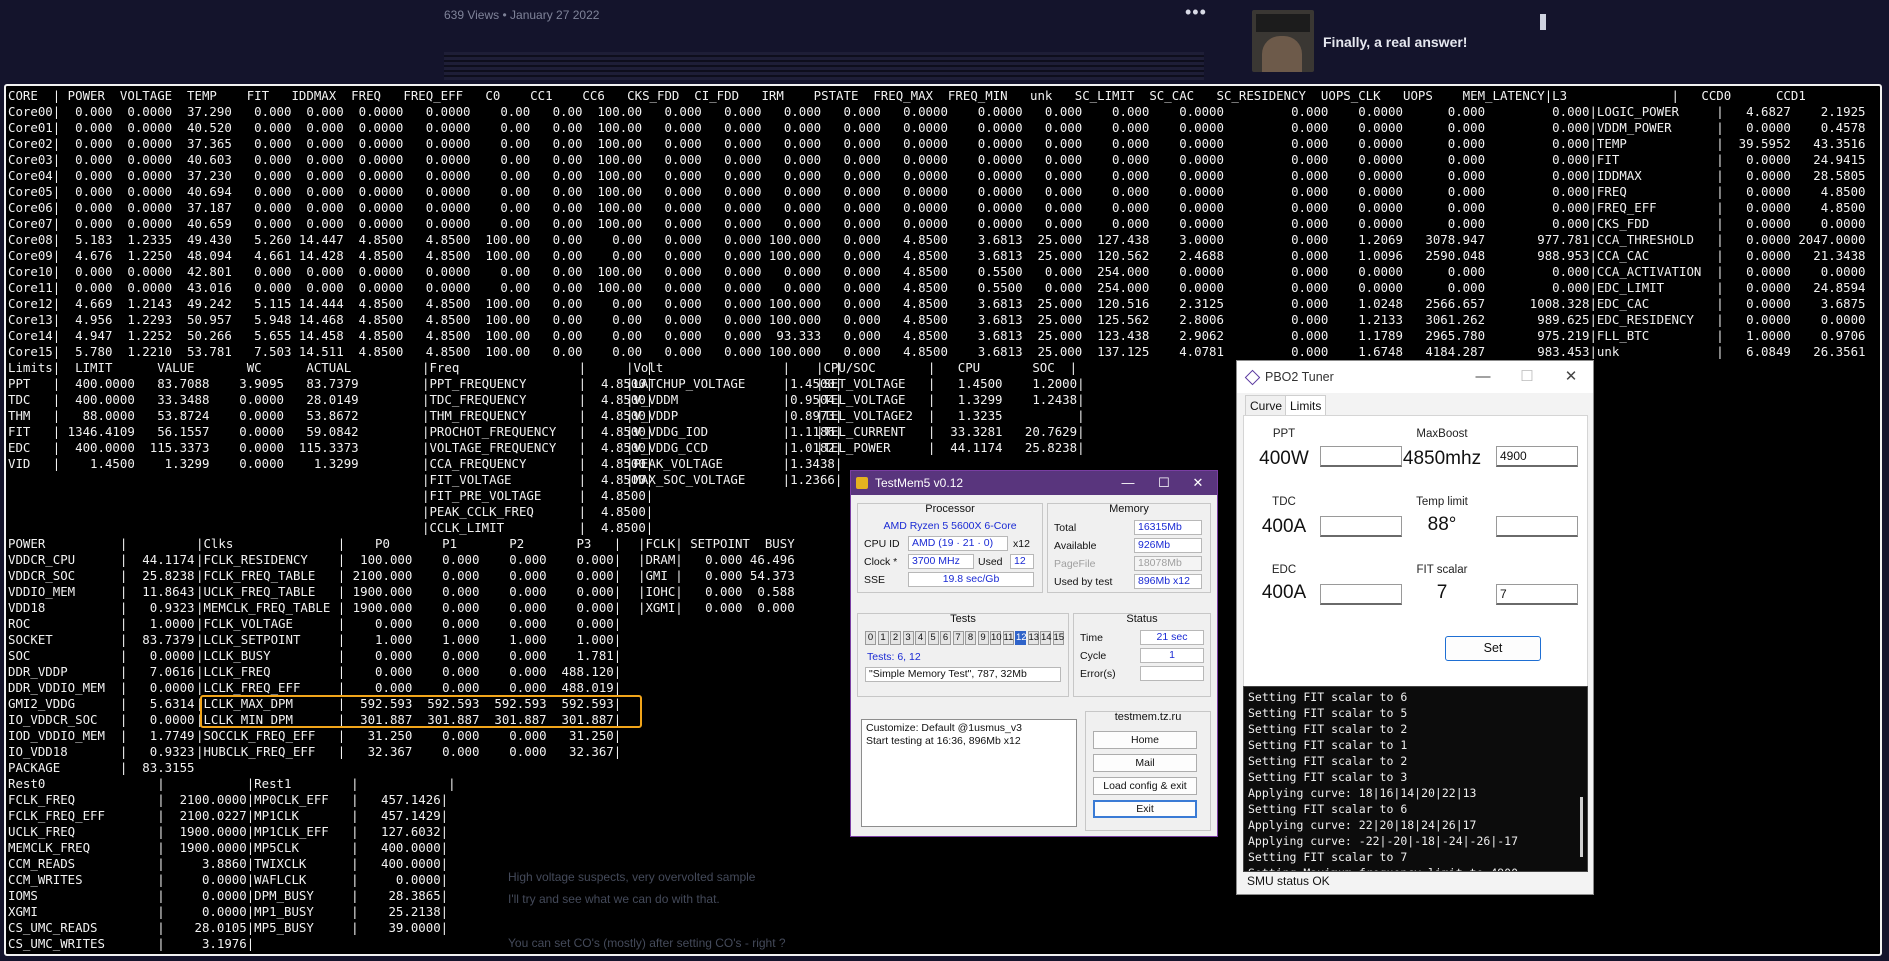 Image resolution: width=1889 pixels, height=961 pixels. What do you see at coordinates (1075, 546) in the screenshot?
I see `available-label: Available` at bounding box center [1075, 546].